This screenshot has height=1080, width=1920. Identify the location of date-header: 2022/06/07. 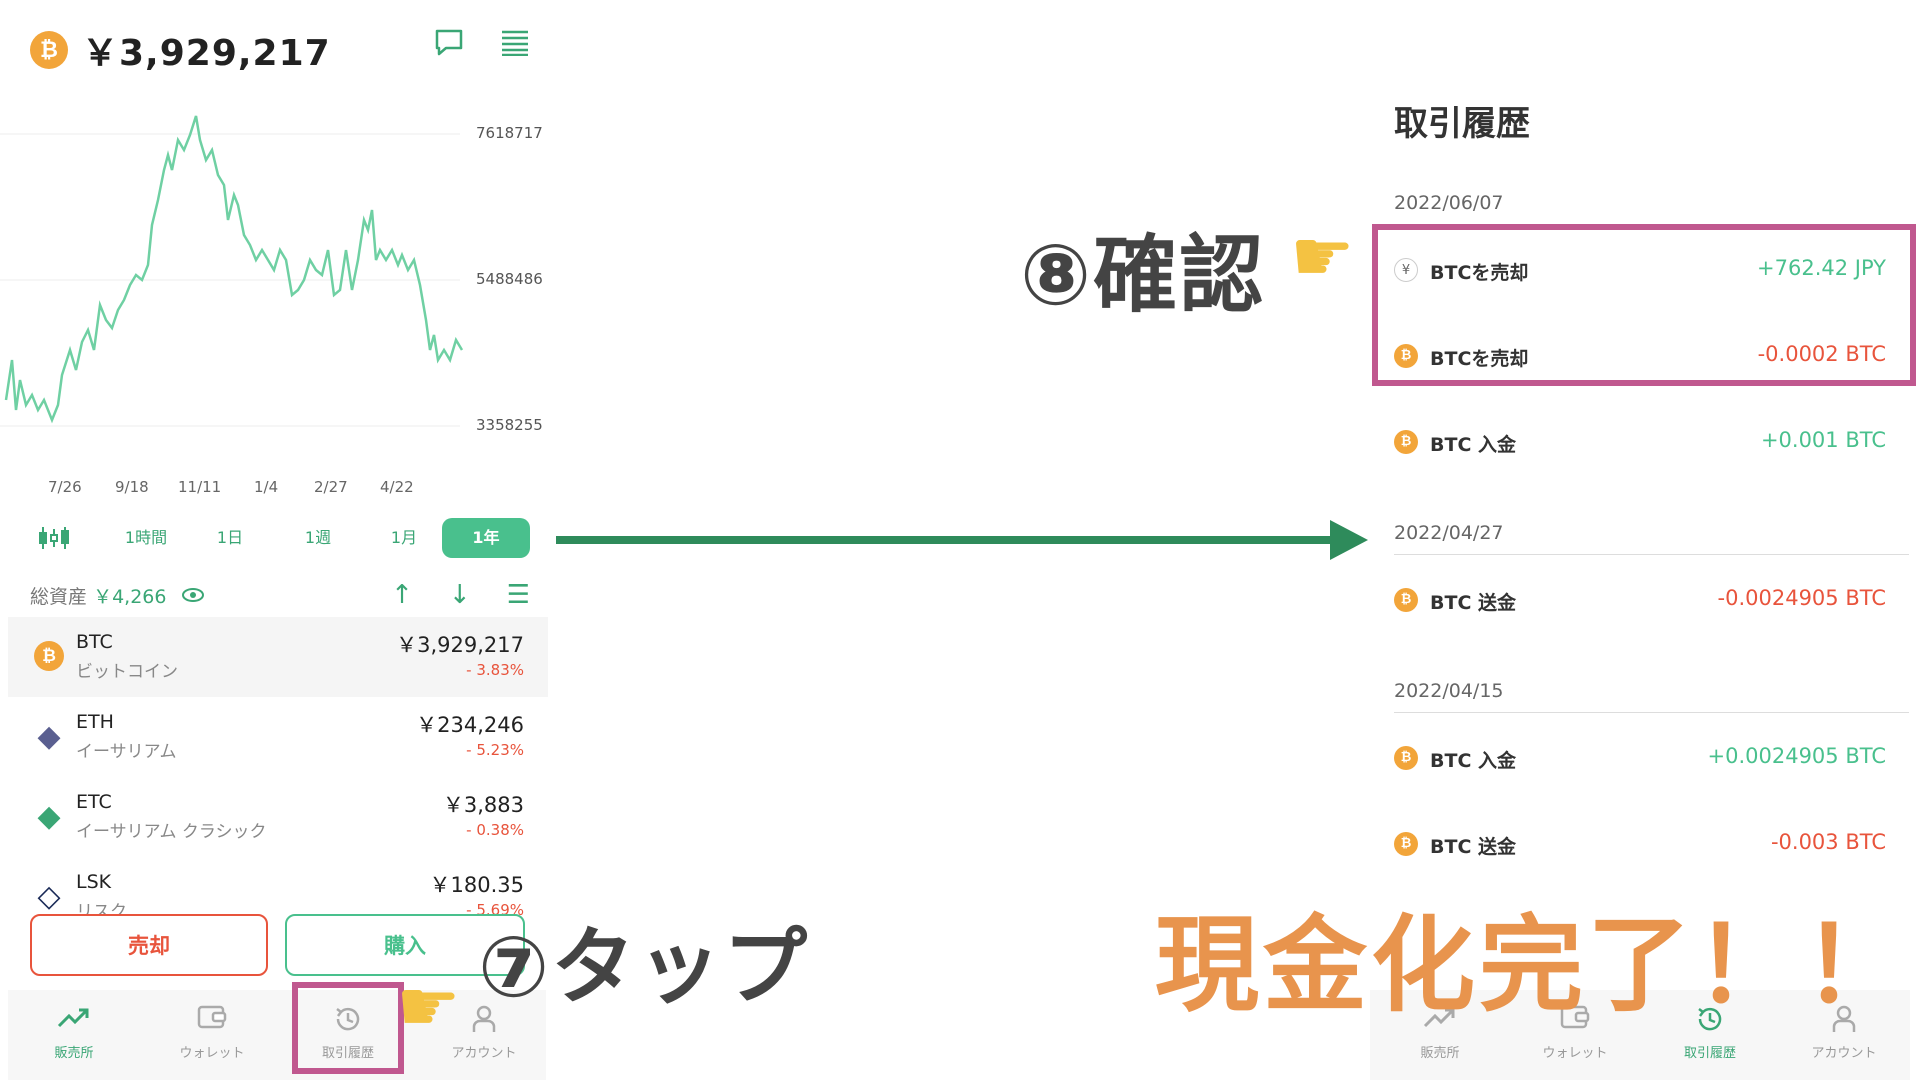
(1651, 208).